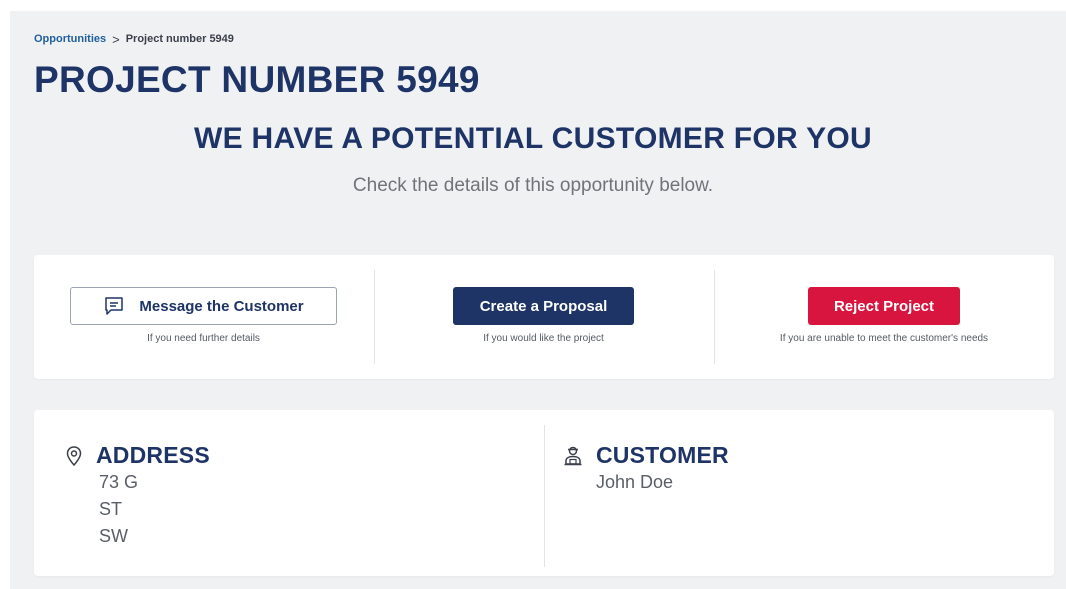 This screenshot has height=589, width=1066. What do you see at coordinates (543, 338) in the screenshot?
I see `create-proposal-hint: If you would like the project` at bounding box center [543, 338].